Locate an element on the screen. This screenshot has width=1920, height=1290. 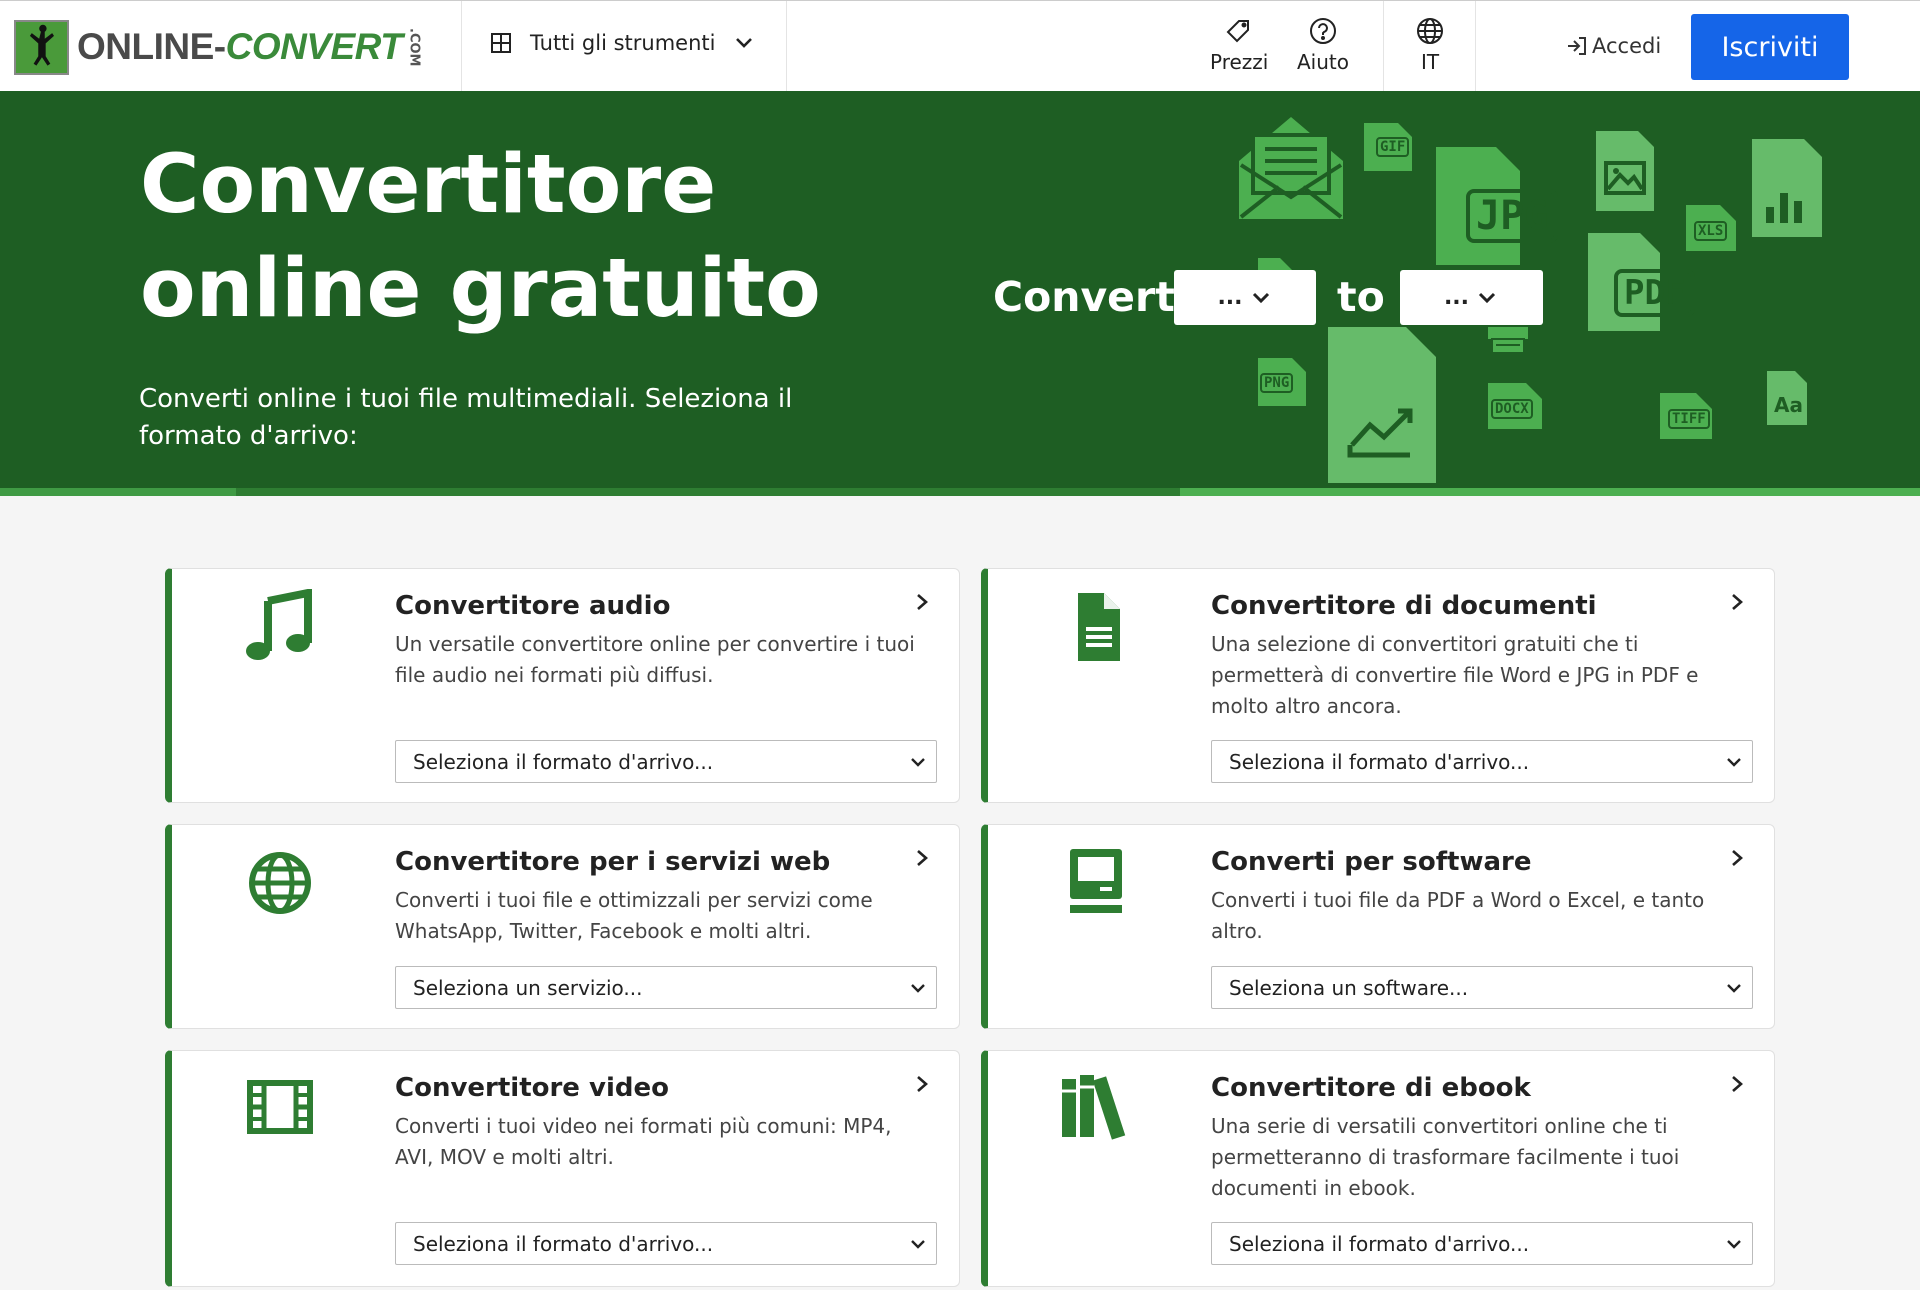
tiff-file-icon: TIFF is located at coordinates (1686, 418).